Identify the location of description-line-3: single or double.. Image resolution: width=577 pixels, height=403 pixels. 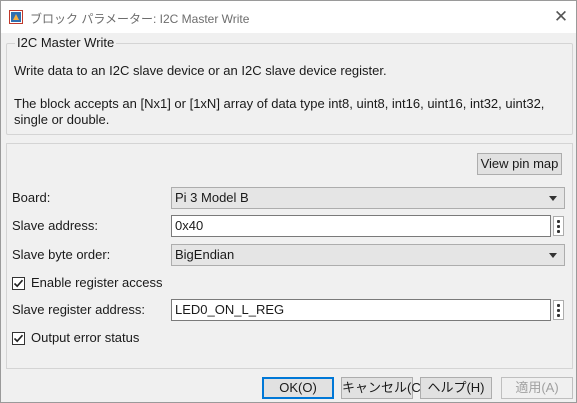
(62, 119).